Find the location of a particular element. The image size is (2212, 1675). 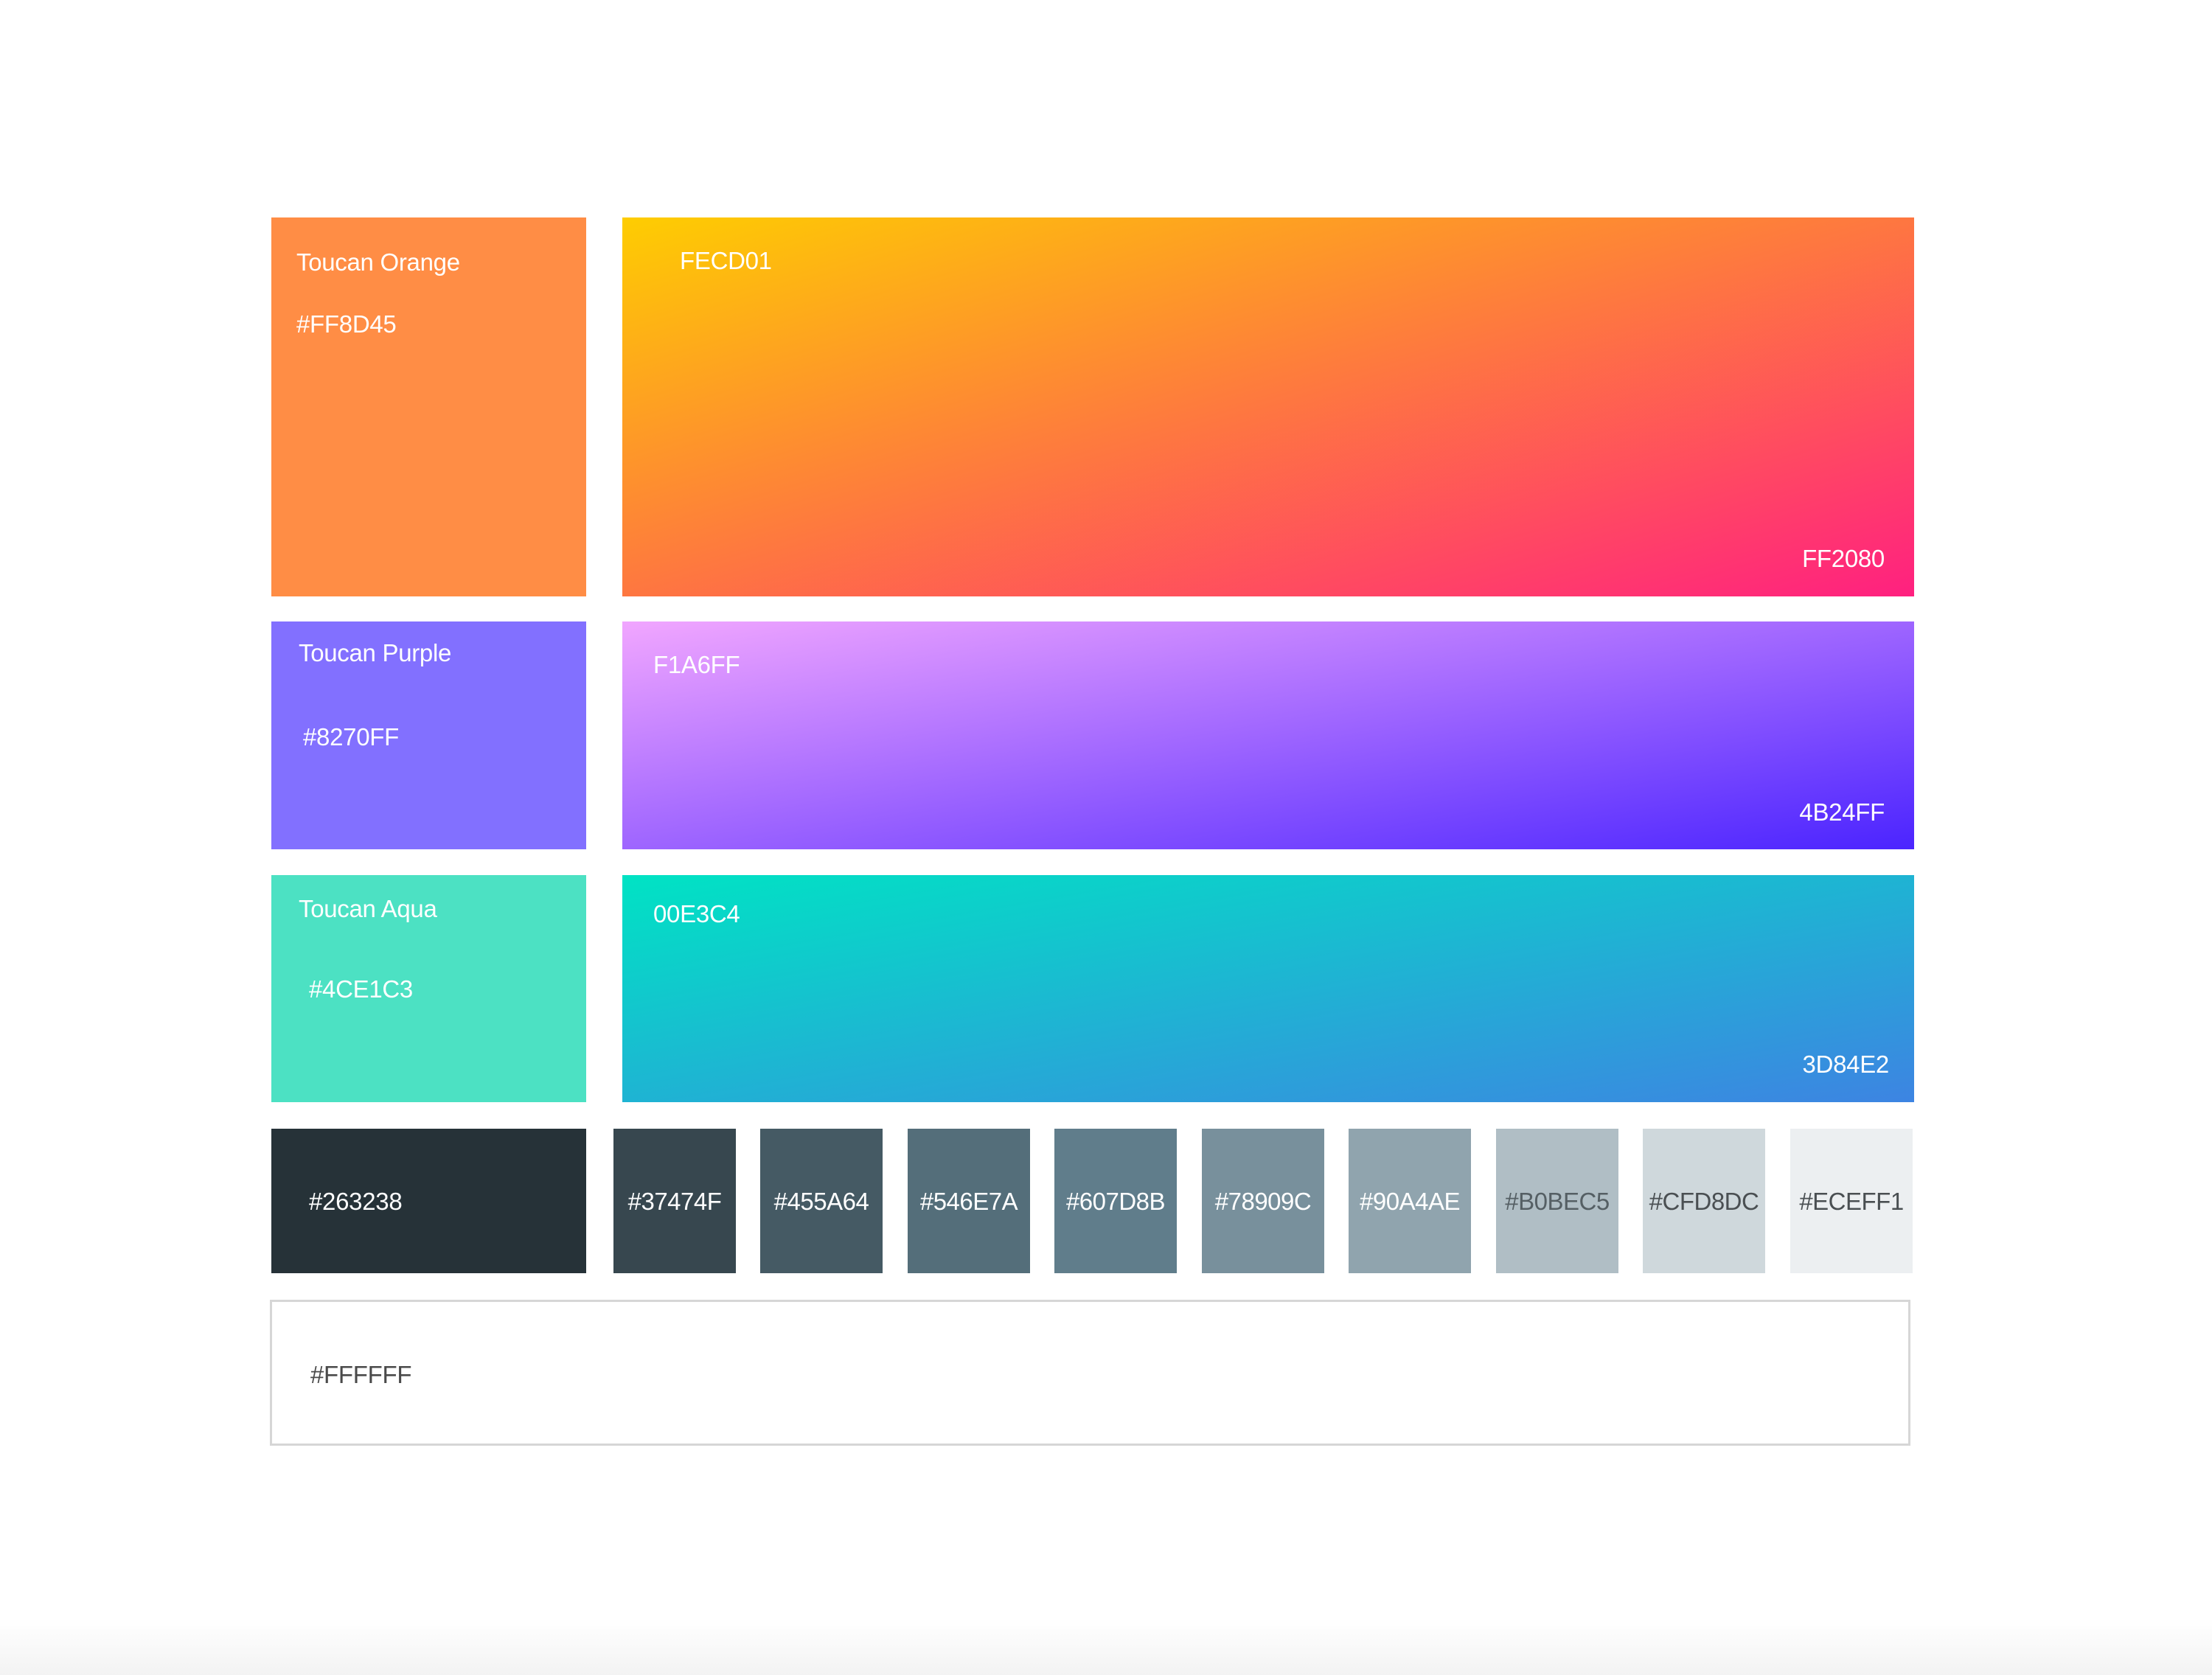

gray-swatch-label: #78909C is located at coordinates (1263, 1201).